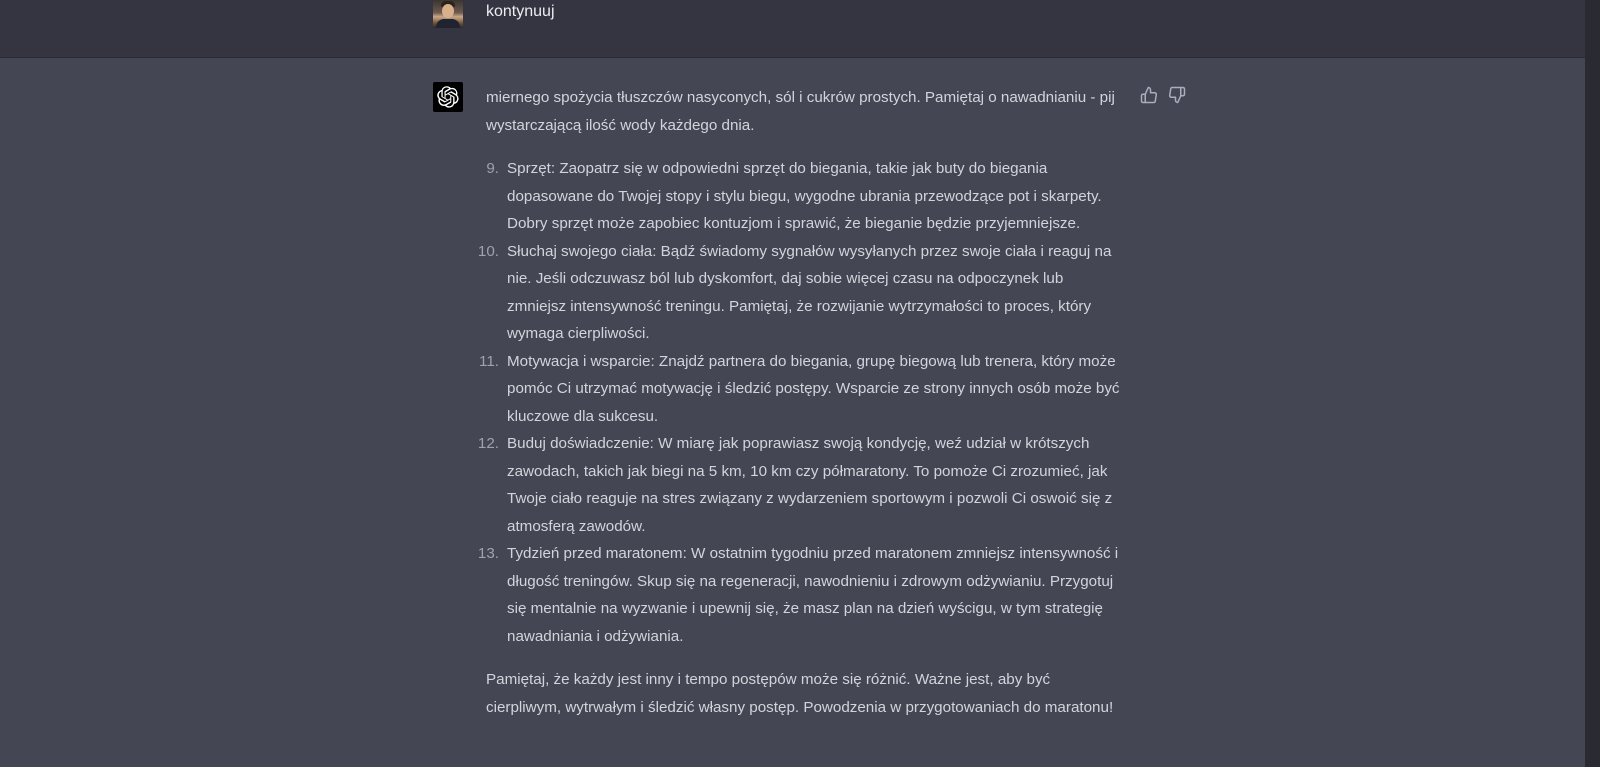 This screenshot has height=767, width=1600. I want to click on user-message-row: kontynuuj, so click(792, 29).